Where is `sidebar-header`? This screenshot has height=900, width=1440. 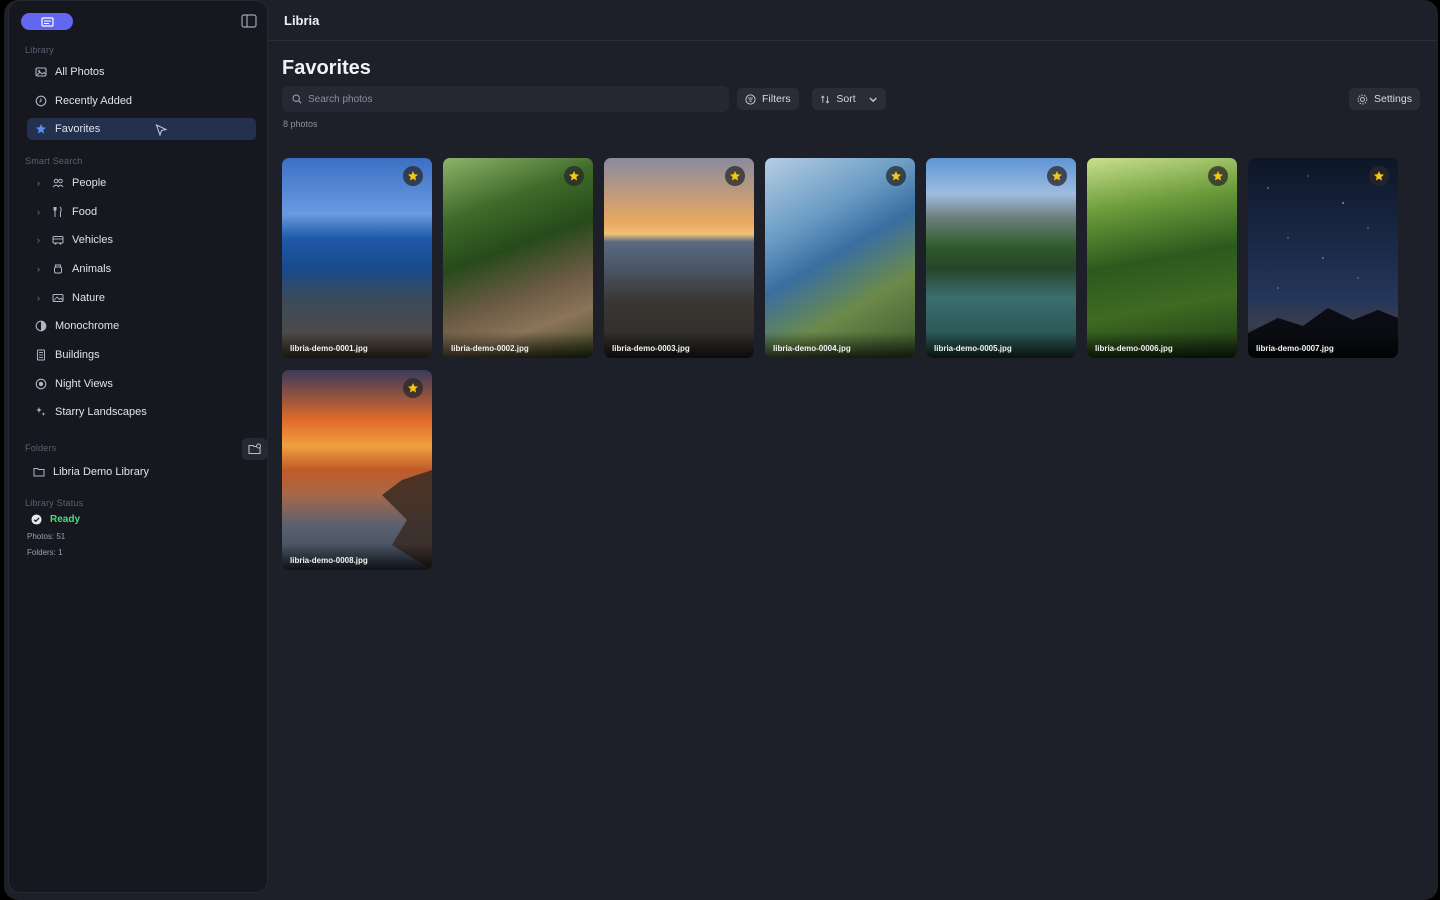
sidebar-header is located at coordinates (138, 21).